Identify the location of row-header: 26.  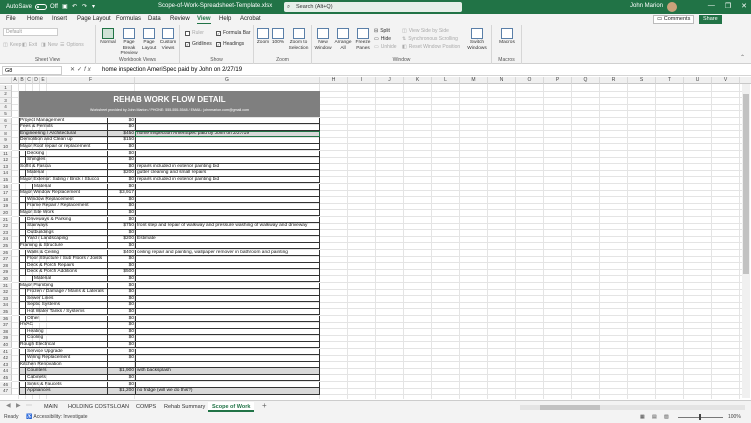
(6, 253).